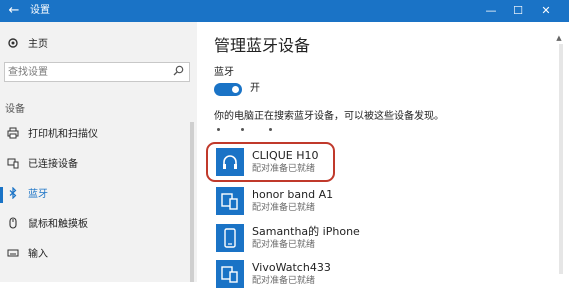 This screenshot has width=569, height=294. I want to click on phone-icon, so click(230, 238).